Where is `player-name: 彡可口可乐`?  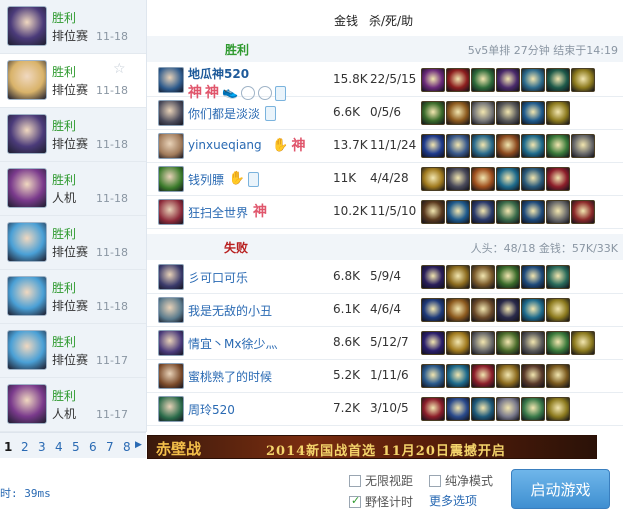 player-name: 彡可口可乐 is located at coordinates (218, 277).